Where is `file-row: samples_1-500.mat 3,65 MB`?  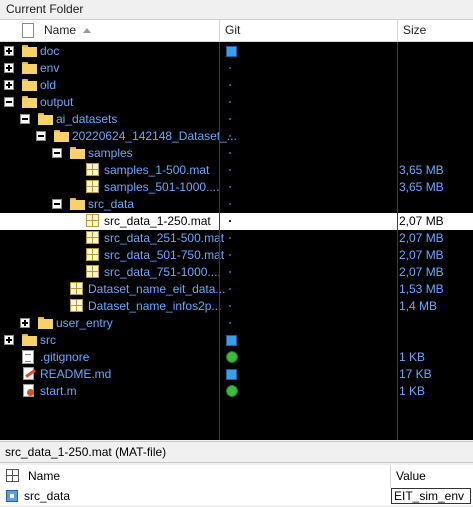
file-row: samples_1-500.mat 3,65 MB is located at coordinates (236, 170).